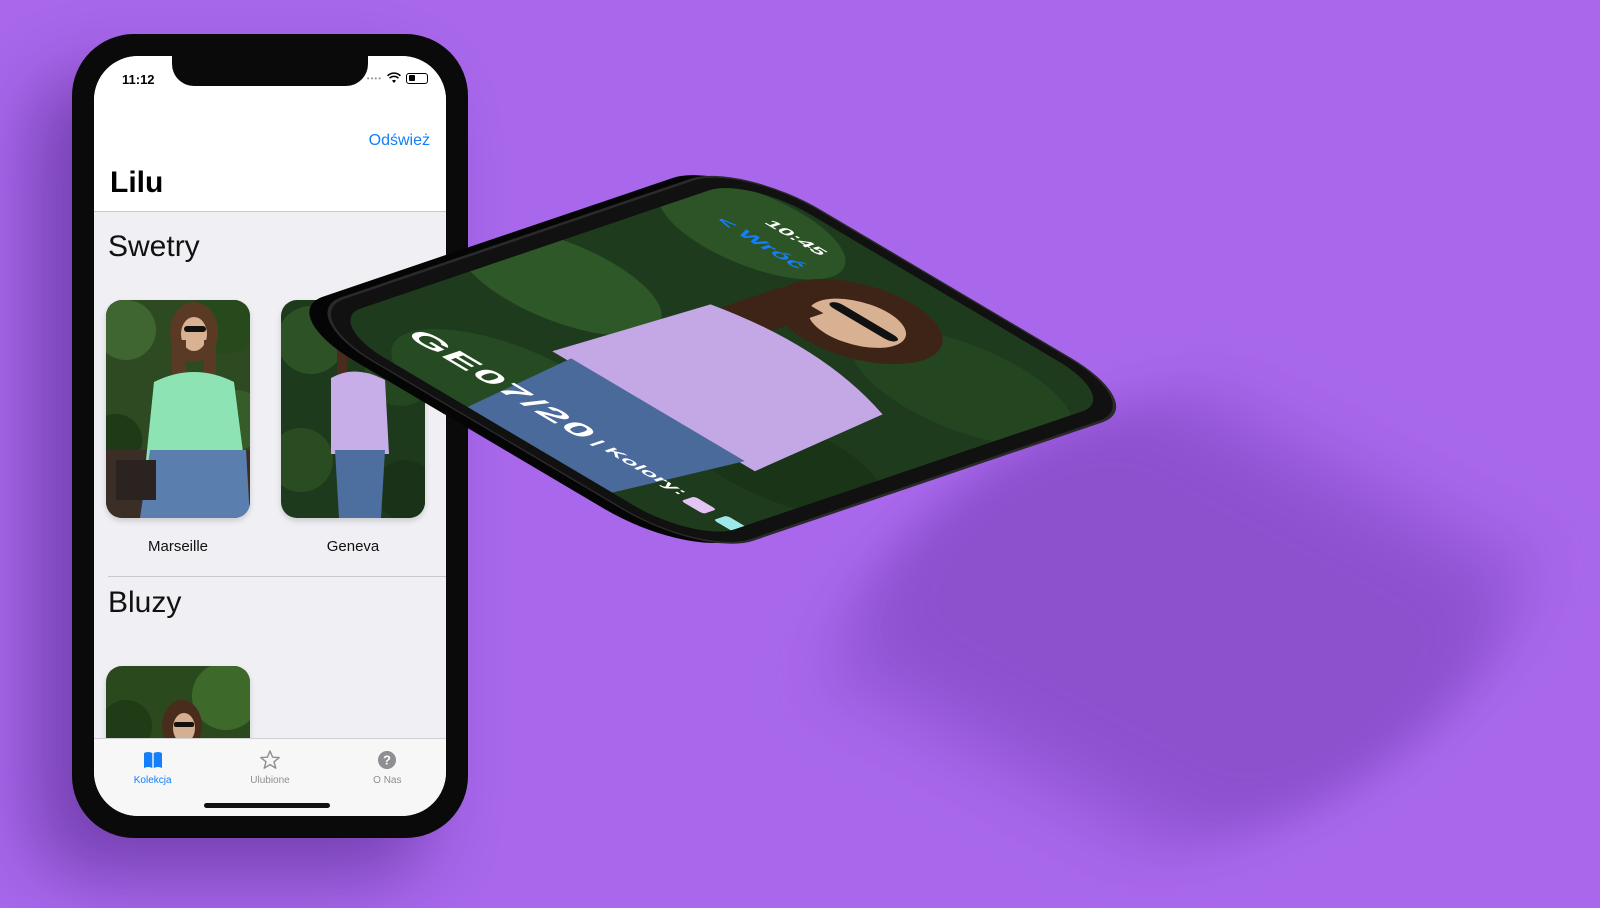 This screenshot has width=1600, height=908. I want to click on tab-o-nas: ? O Nas, so click(387, 777).